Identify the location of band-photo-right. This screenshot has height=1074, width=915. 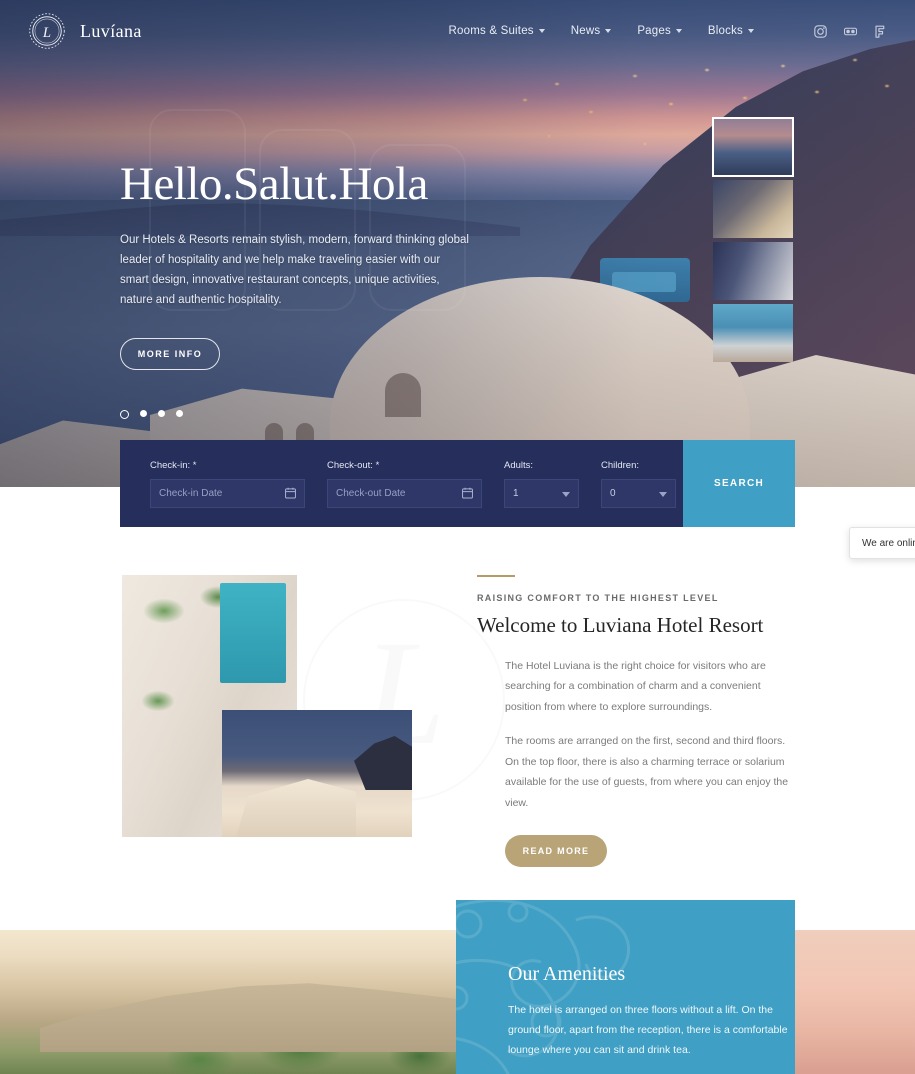
(847, 1002).